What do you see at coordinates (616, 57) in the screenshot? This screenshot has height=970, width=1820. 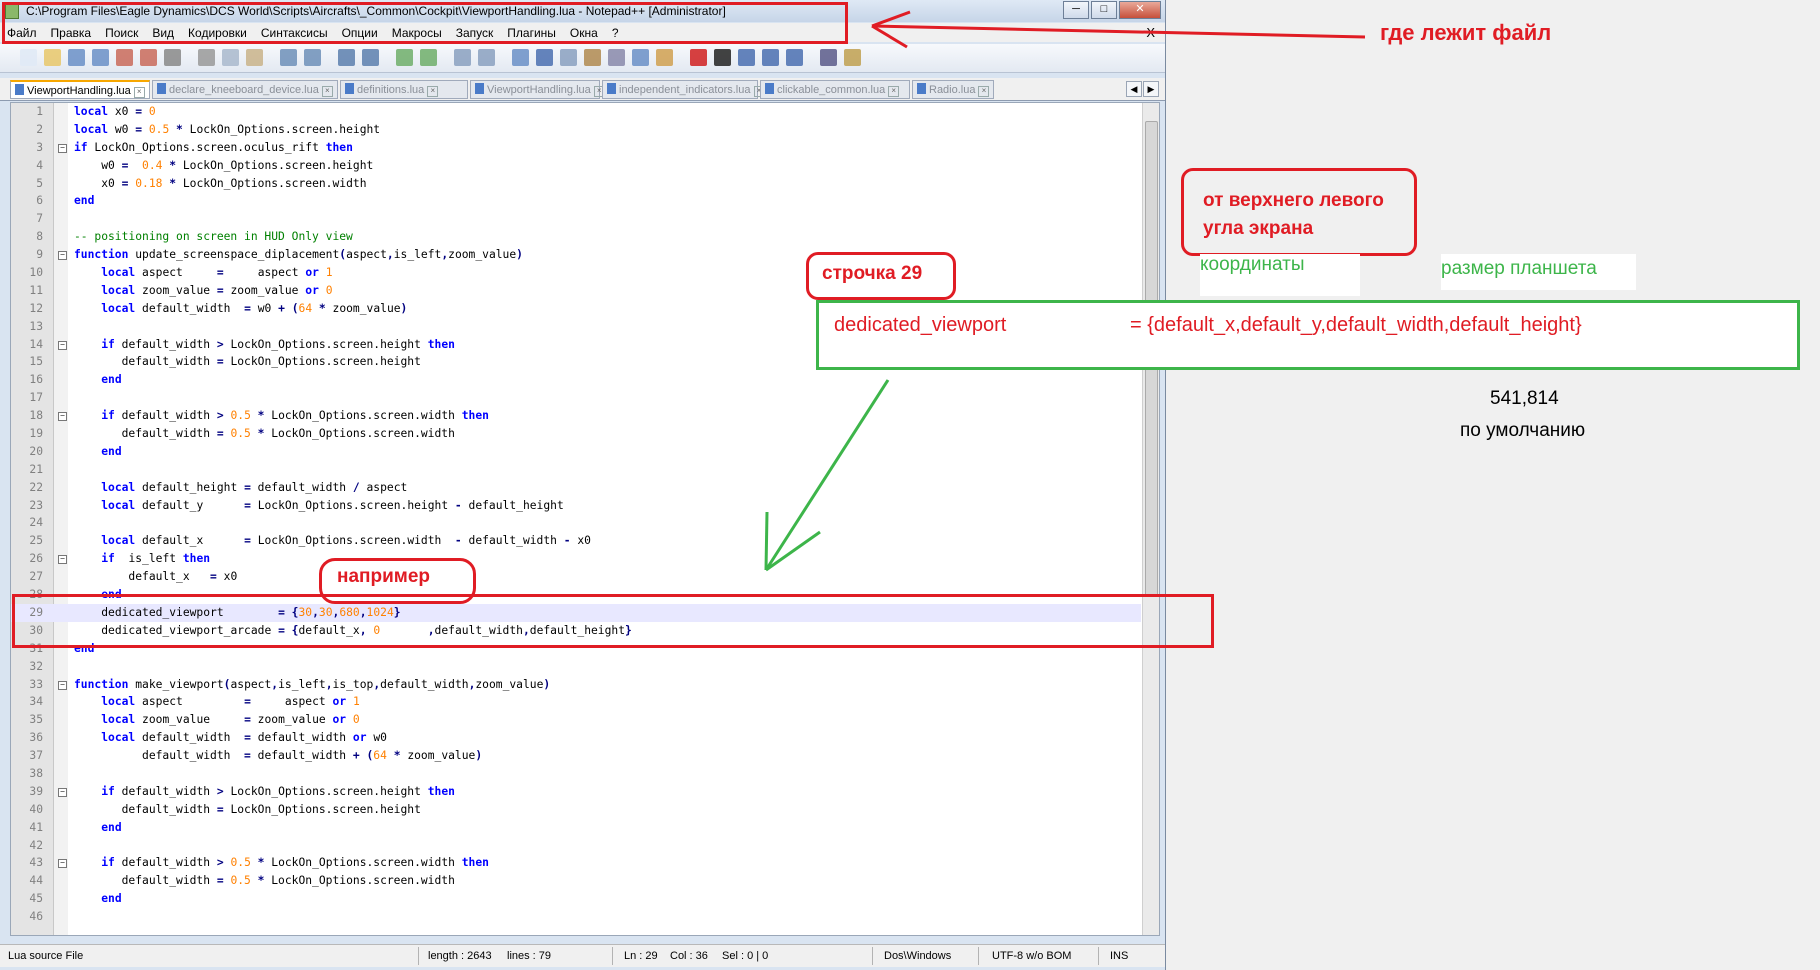 I see `doc-map-icon` at bounding box center [616, 57].